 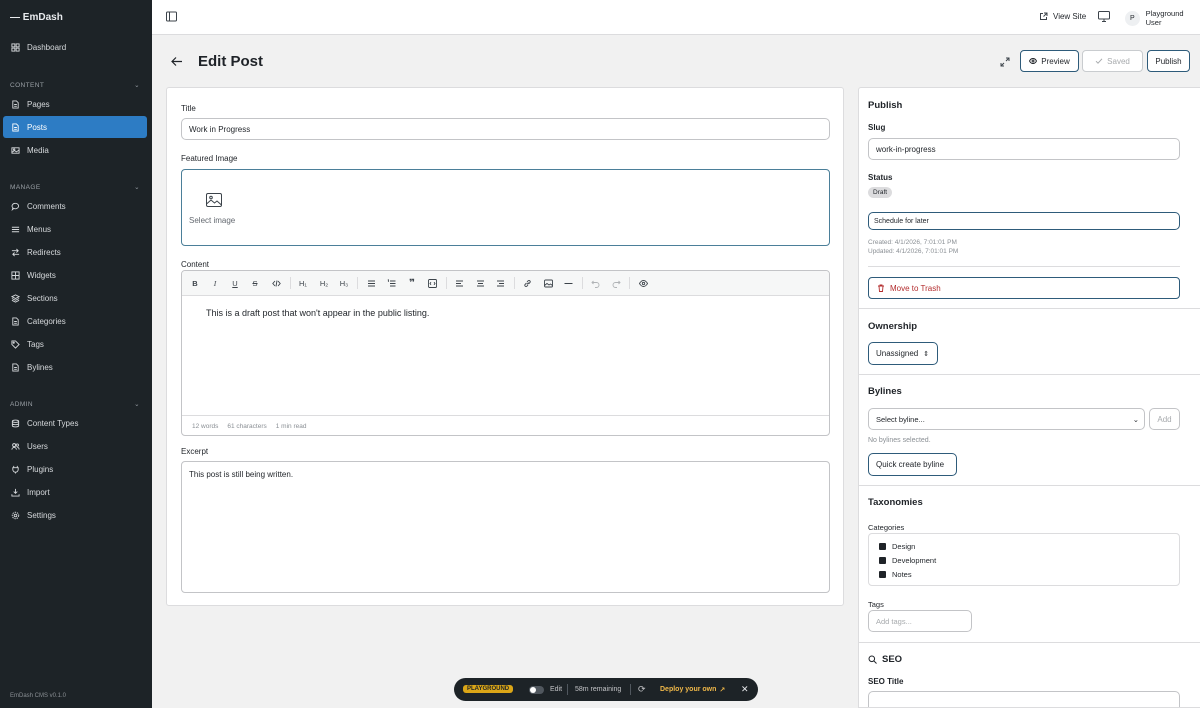 What do you see at coordinates (75, 85) in the screenshot?
I see `section-content-header: CONTENT ⌄` at bounding box center [75, 85].